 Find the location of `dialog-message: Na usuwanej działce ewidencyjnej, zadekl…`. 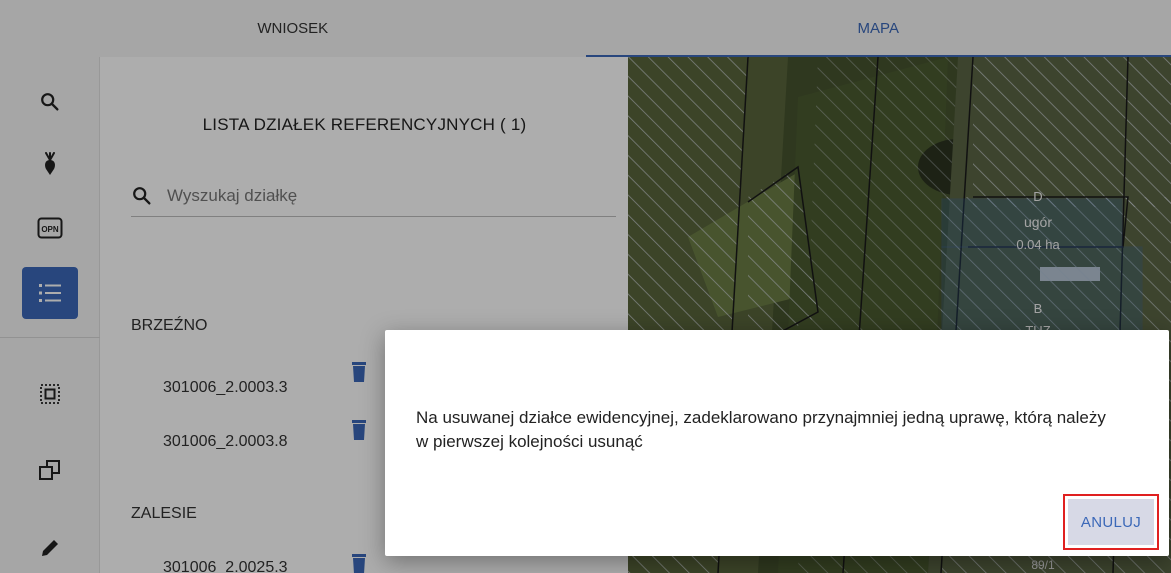

dialog-message: Na usuwanej działce ewidencyjnej, zadekl… is located at coordinates (761, 429).